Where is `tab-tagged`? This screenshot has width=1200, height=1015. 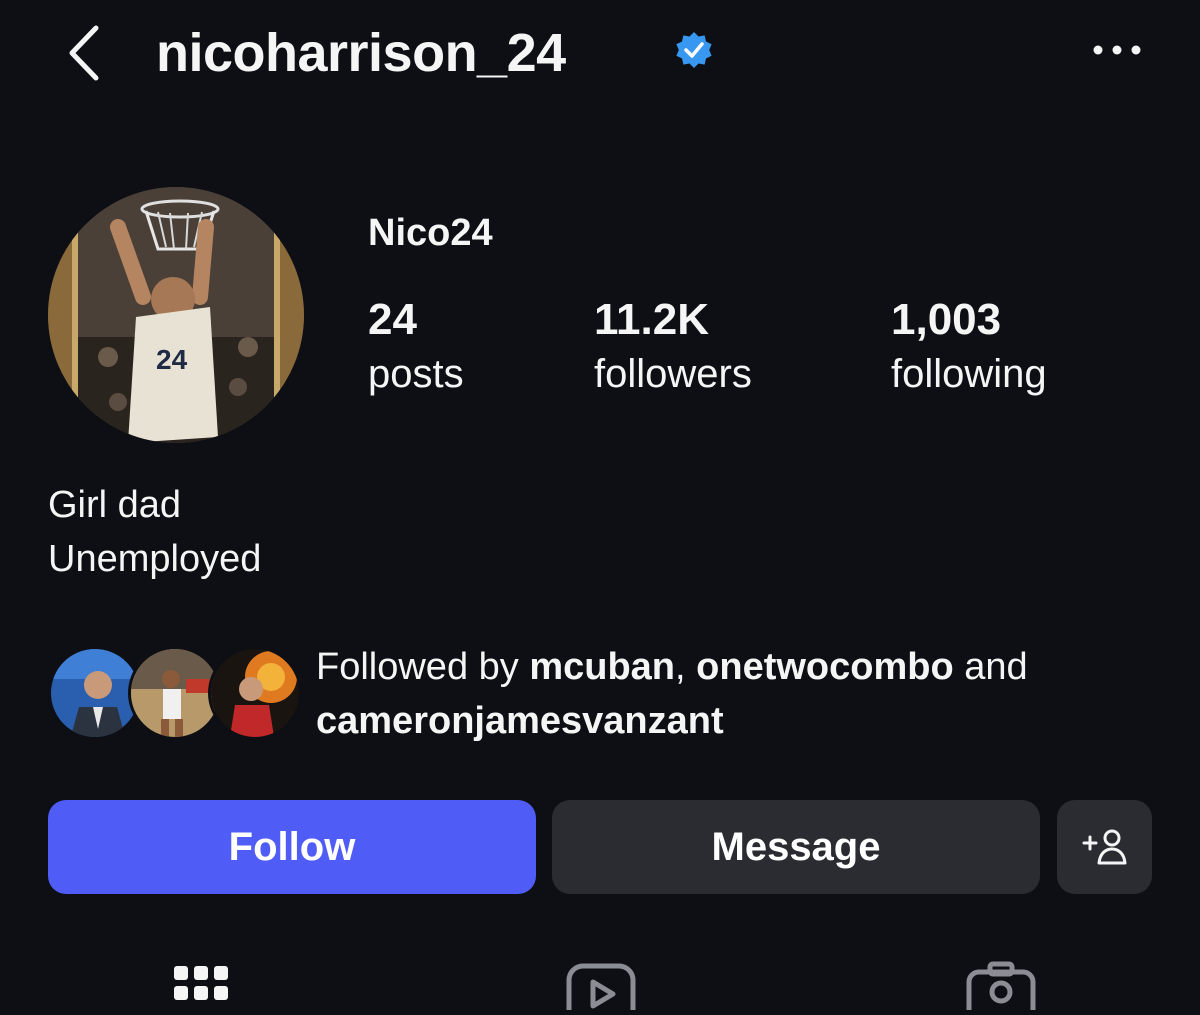
tab-tagged is located at coordinates (1004, 985).